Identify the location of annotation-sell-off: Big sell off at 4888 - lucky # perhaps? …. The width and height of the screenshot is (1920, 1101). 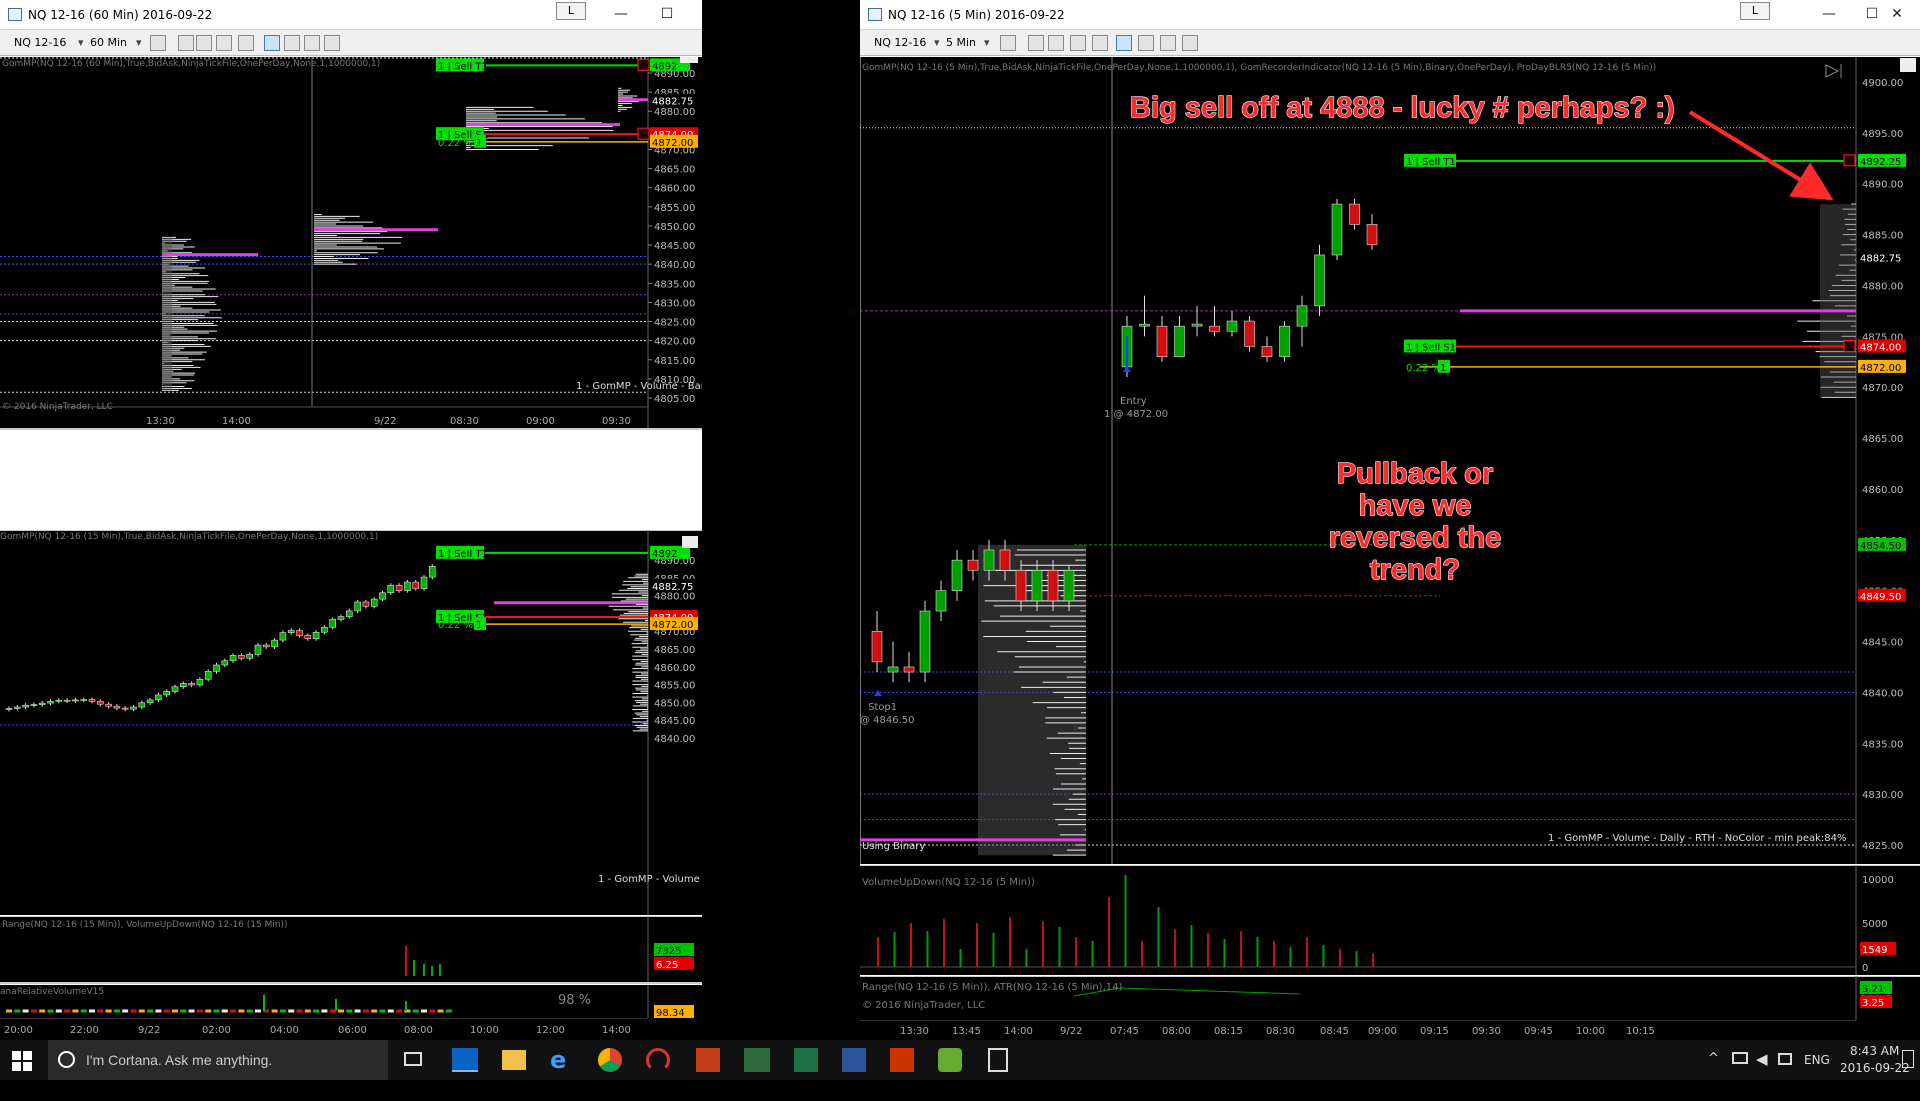
(1402, 107).